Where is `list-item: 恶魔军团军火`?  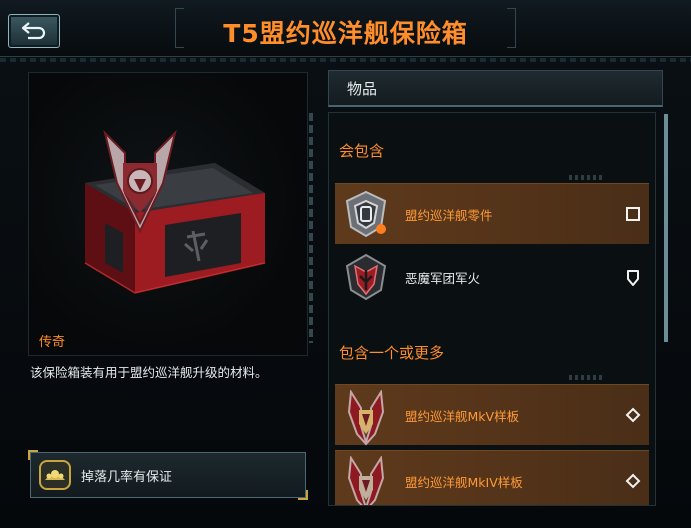
list-item: 恶魔军团军火 is located at coordinates (492, 277).